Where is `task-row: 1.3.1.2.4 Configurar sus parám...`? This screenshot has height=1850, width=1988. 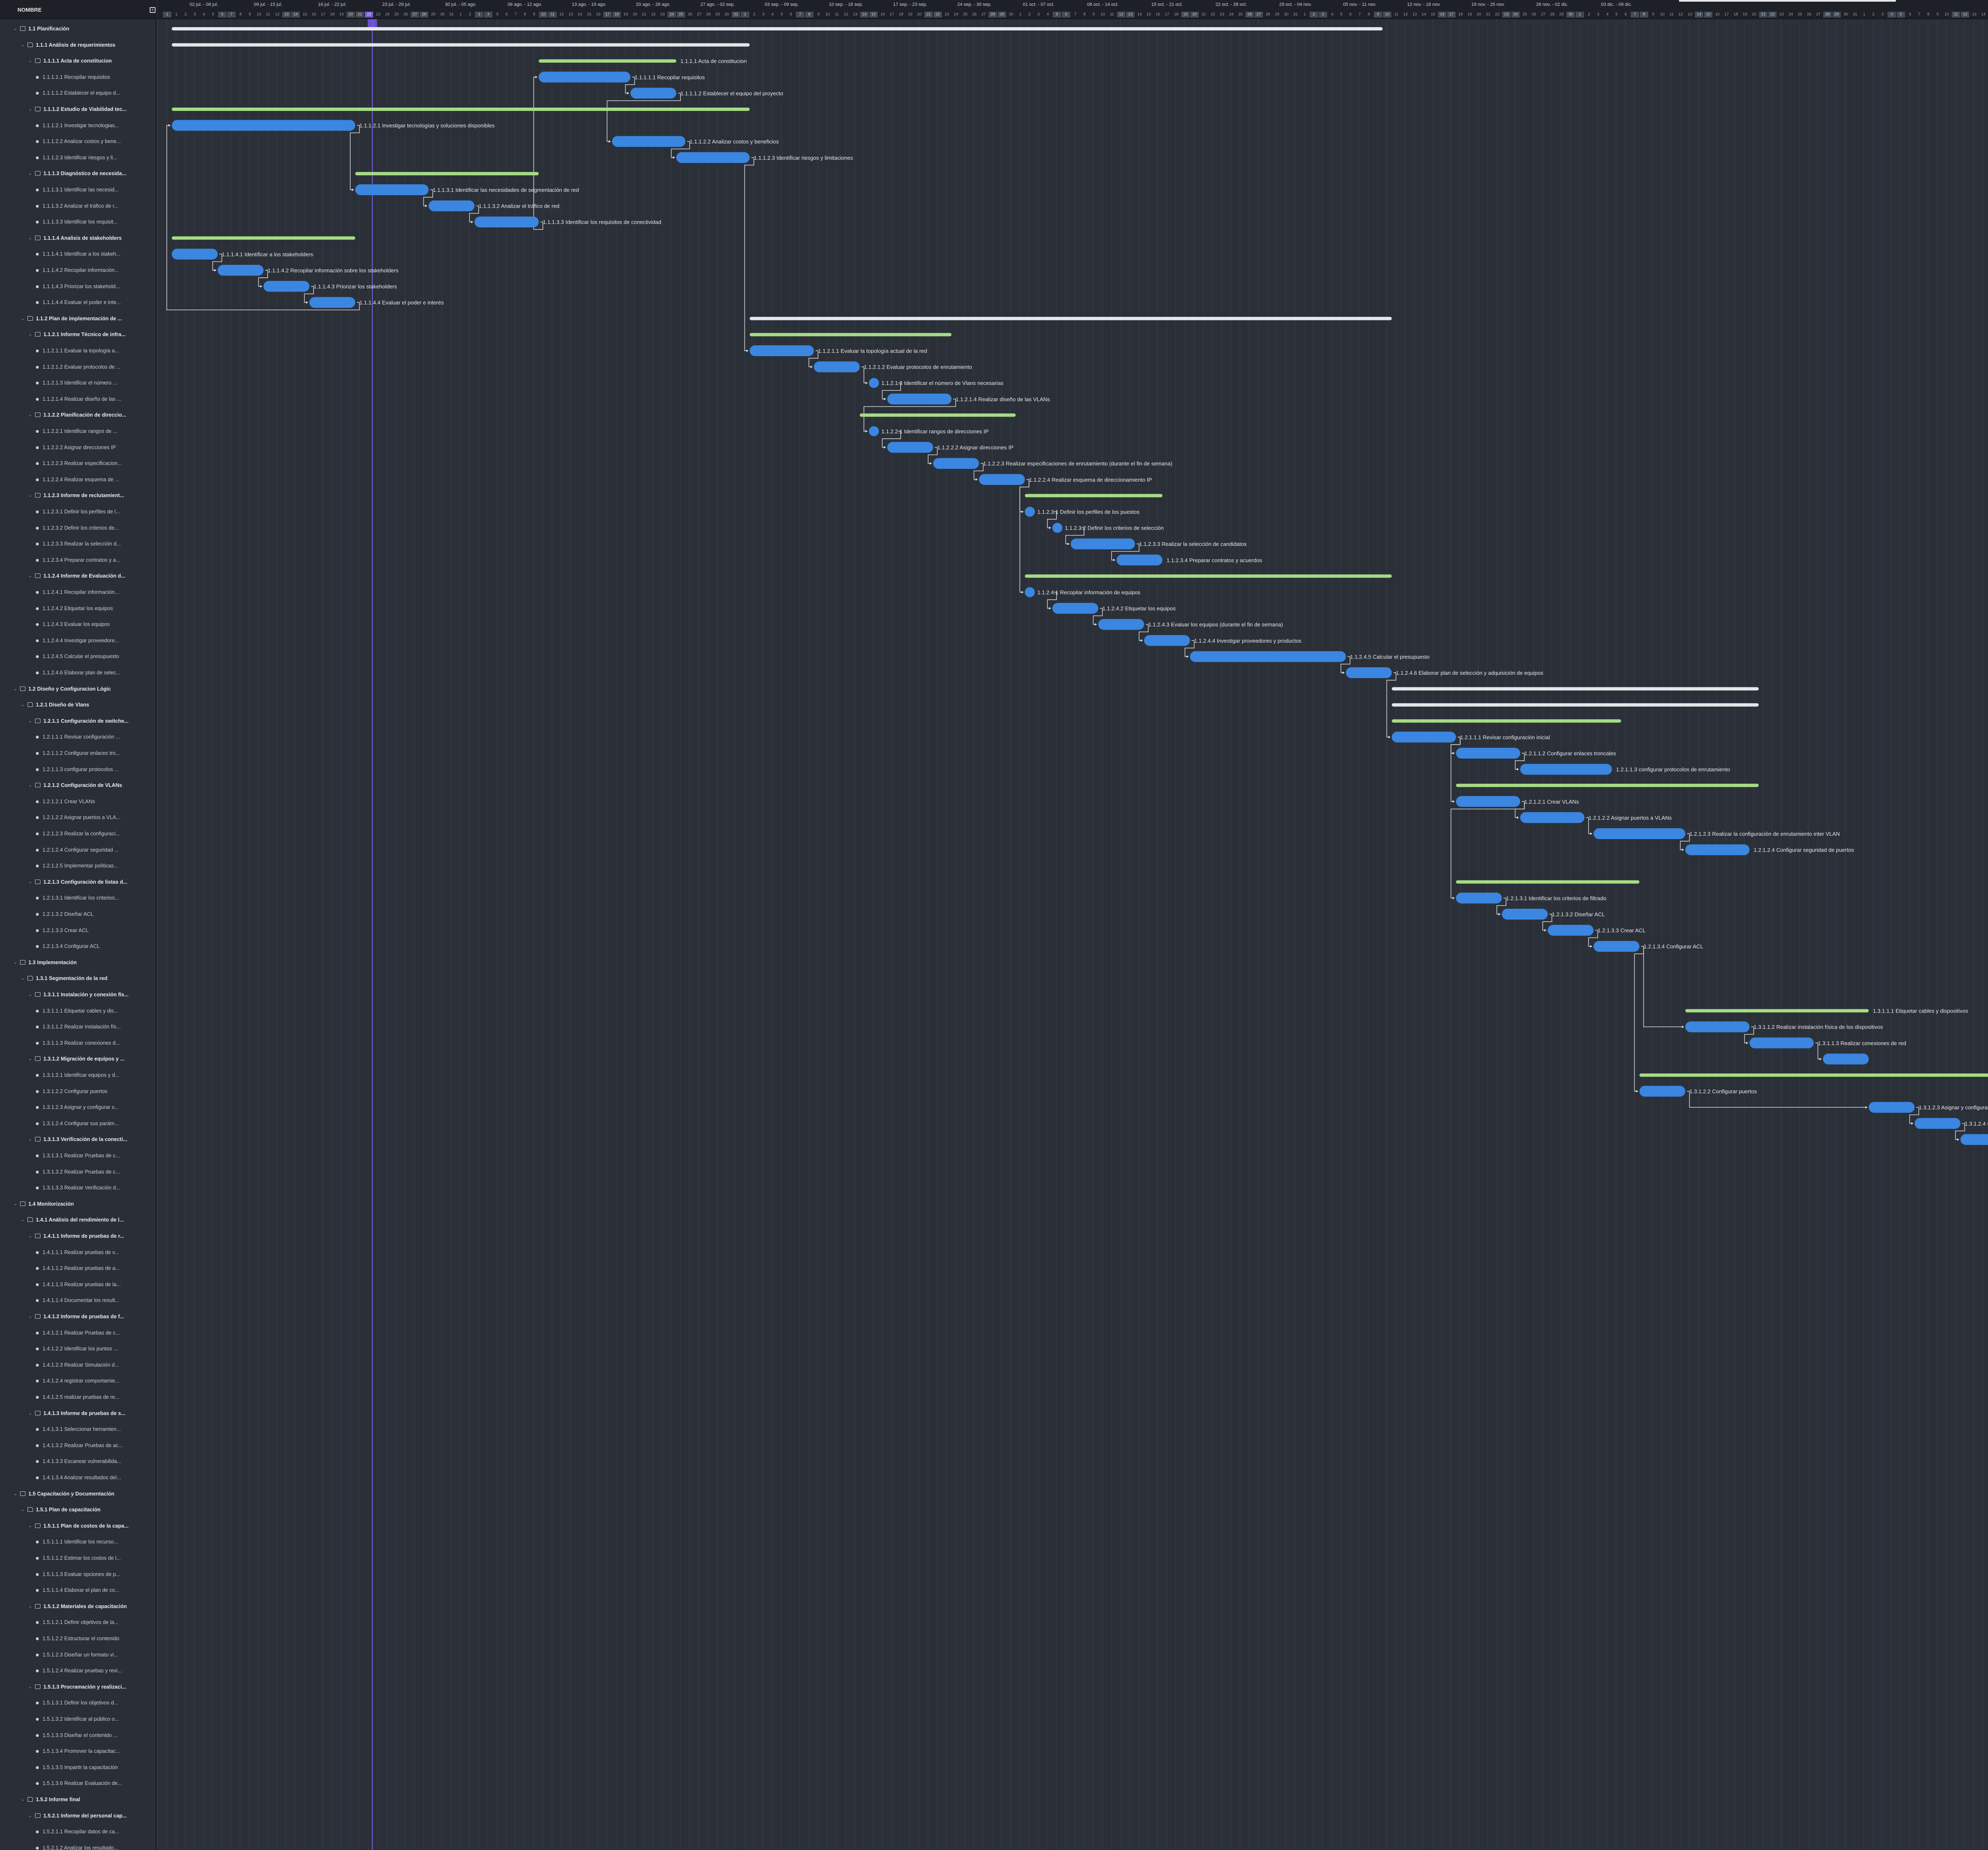 task-row: 1.3.1.2.4 Configurar sus parám... is located at coordinates (78, 1124).